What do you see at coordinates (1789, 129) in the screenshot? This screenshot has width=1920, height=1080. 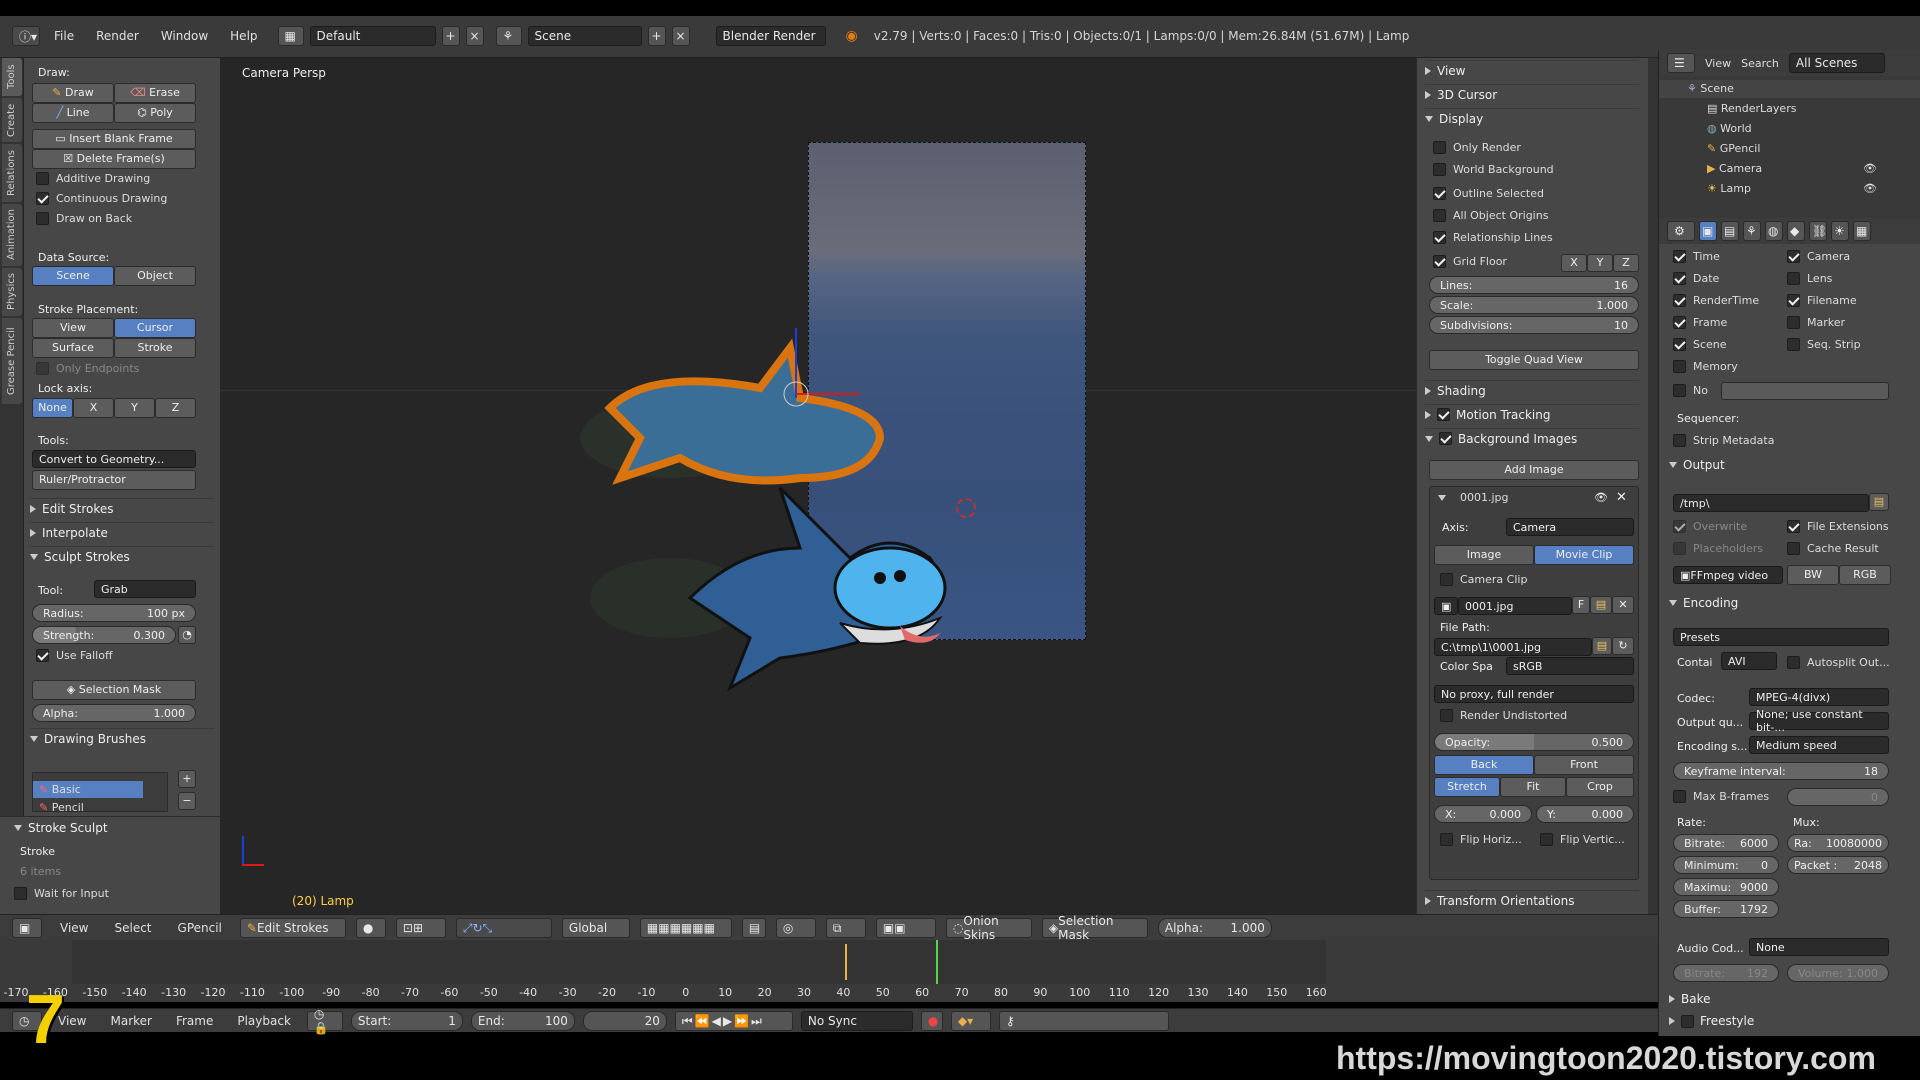 I see `outliner-row-world: ◍ World` at bounding box center [1789, 129].